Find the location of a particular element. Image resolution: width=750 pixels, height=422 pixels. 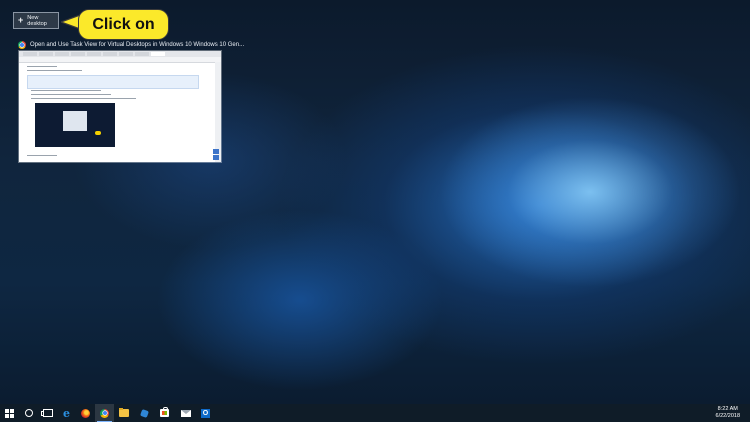

outlook-icon: O is located at coordinates (205, 413).